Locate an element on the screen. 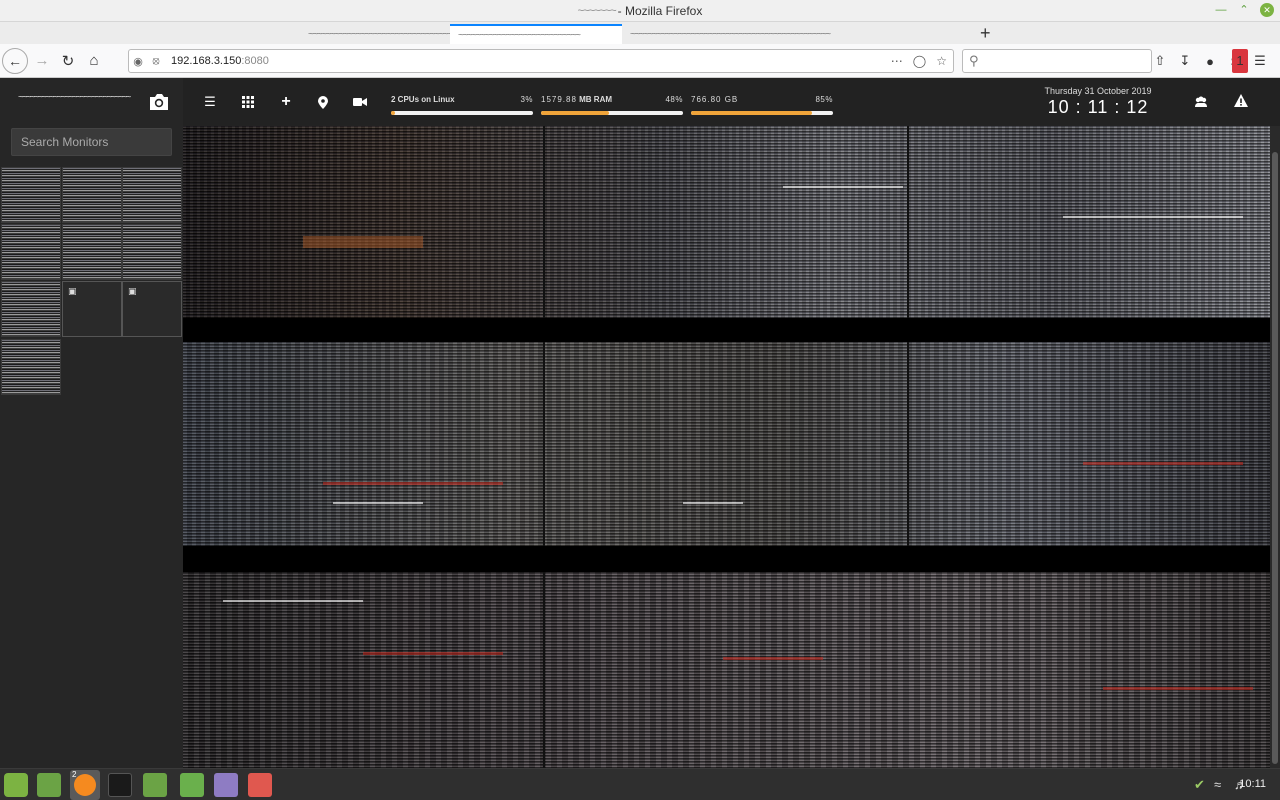 The image size is (1280, 800). new-tab-button: + is located at coordinates (985, 33).